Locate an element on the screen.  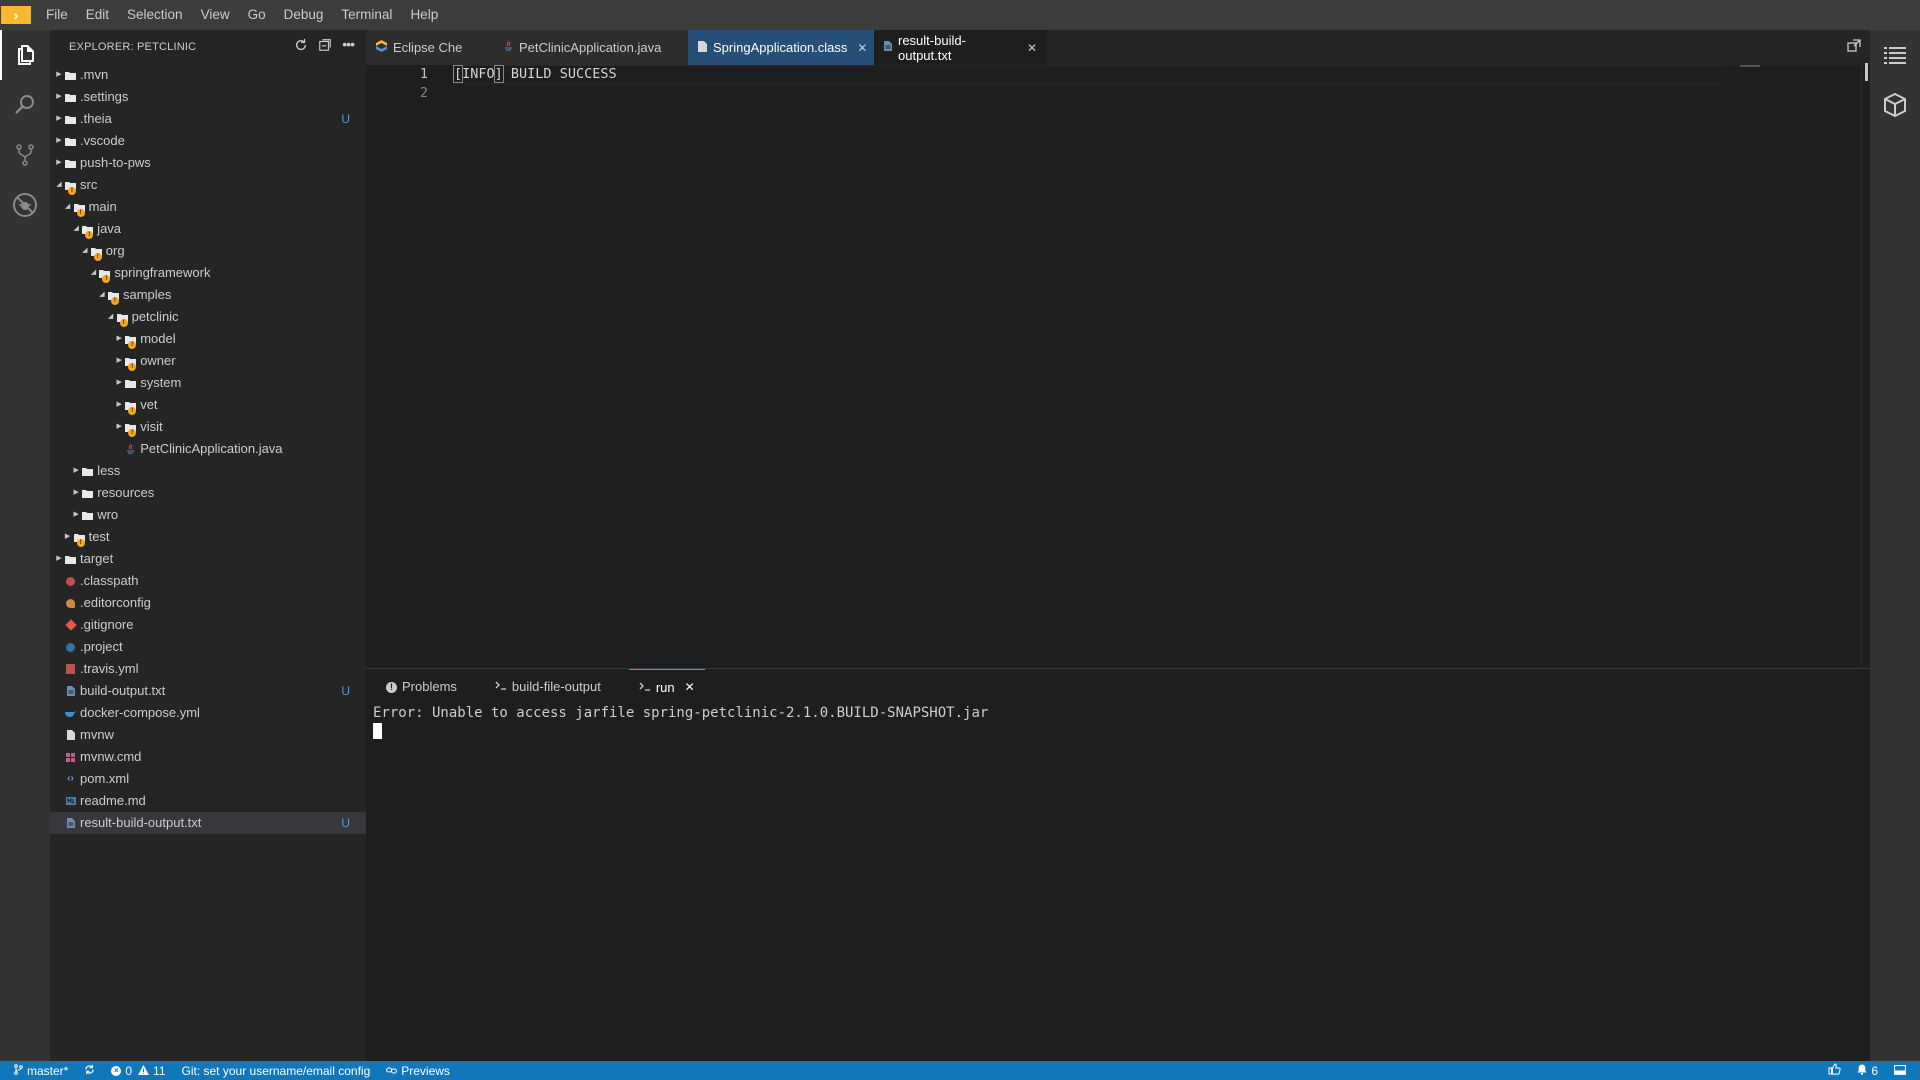
tree-folder-target: ▶ target is located at coordinates (208, 559).